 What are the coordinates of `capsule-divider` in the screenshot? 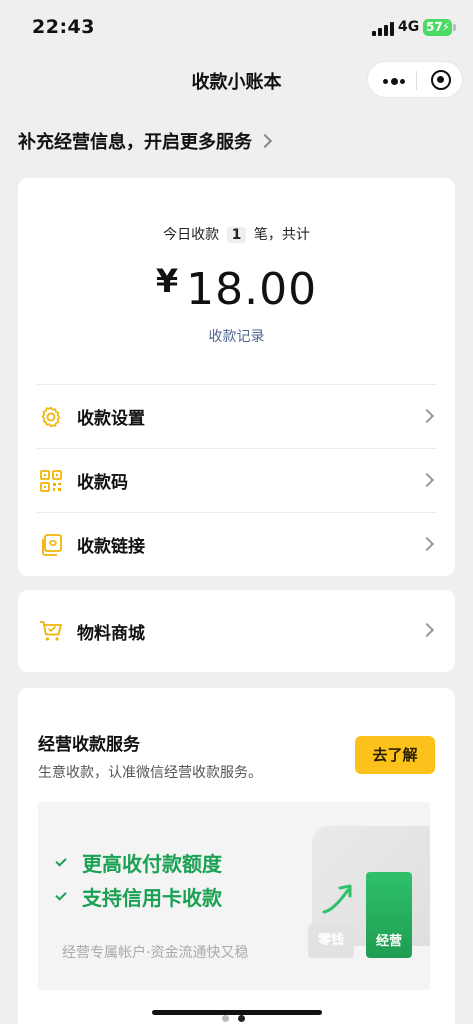 It's located at (416, 80).